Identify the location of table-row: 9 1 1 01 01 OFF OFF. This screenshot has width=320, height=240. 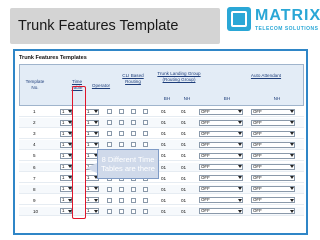
(161, 200).